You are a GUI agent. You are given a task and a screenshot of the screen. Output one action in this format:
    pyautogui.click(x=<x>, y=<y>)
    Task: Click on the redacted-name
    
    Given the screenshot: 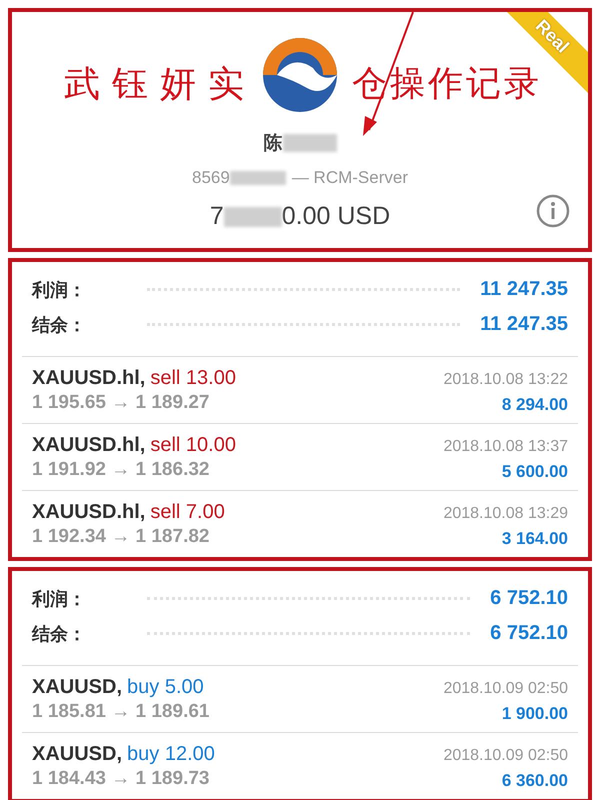 What is the action you would take?
    pyautogui.click(x=309, y=143)
    